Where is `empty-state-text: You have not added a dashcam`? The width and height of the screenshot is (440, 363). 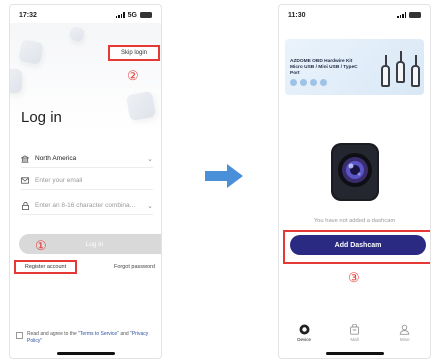
empty-state-text: You have not added a dashcam is located at coordinates (354, 221).